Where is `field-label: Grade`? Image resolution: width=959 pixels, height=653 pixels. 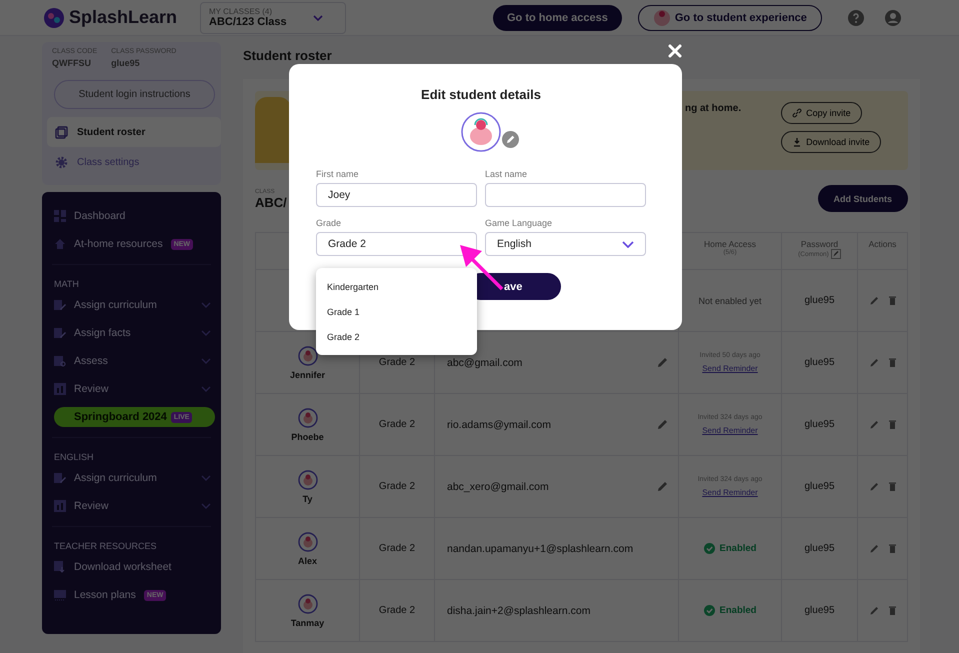
field-label: Grade is located at coordinates (329, 223).